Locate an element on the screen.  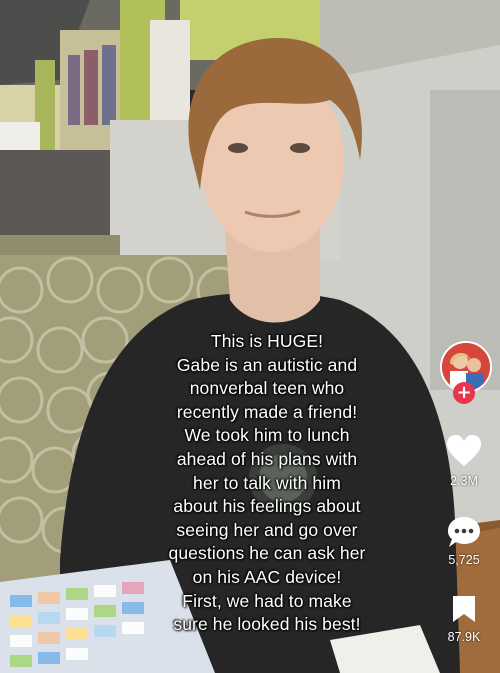
follow-button: + is located at coordinates (464, 393).